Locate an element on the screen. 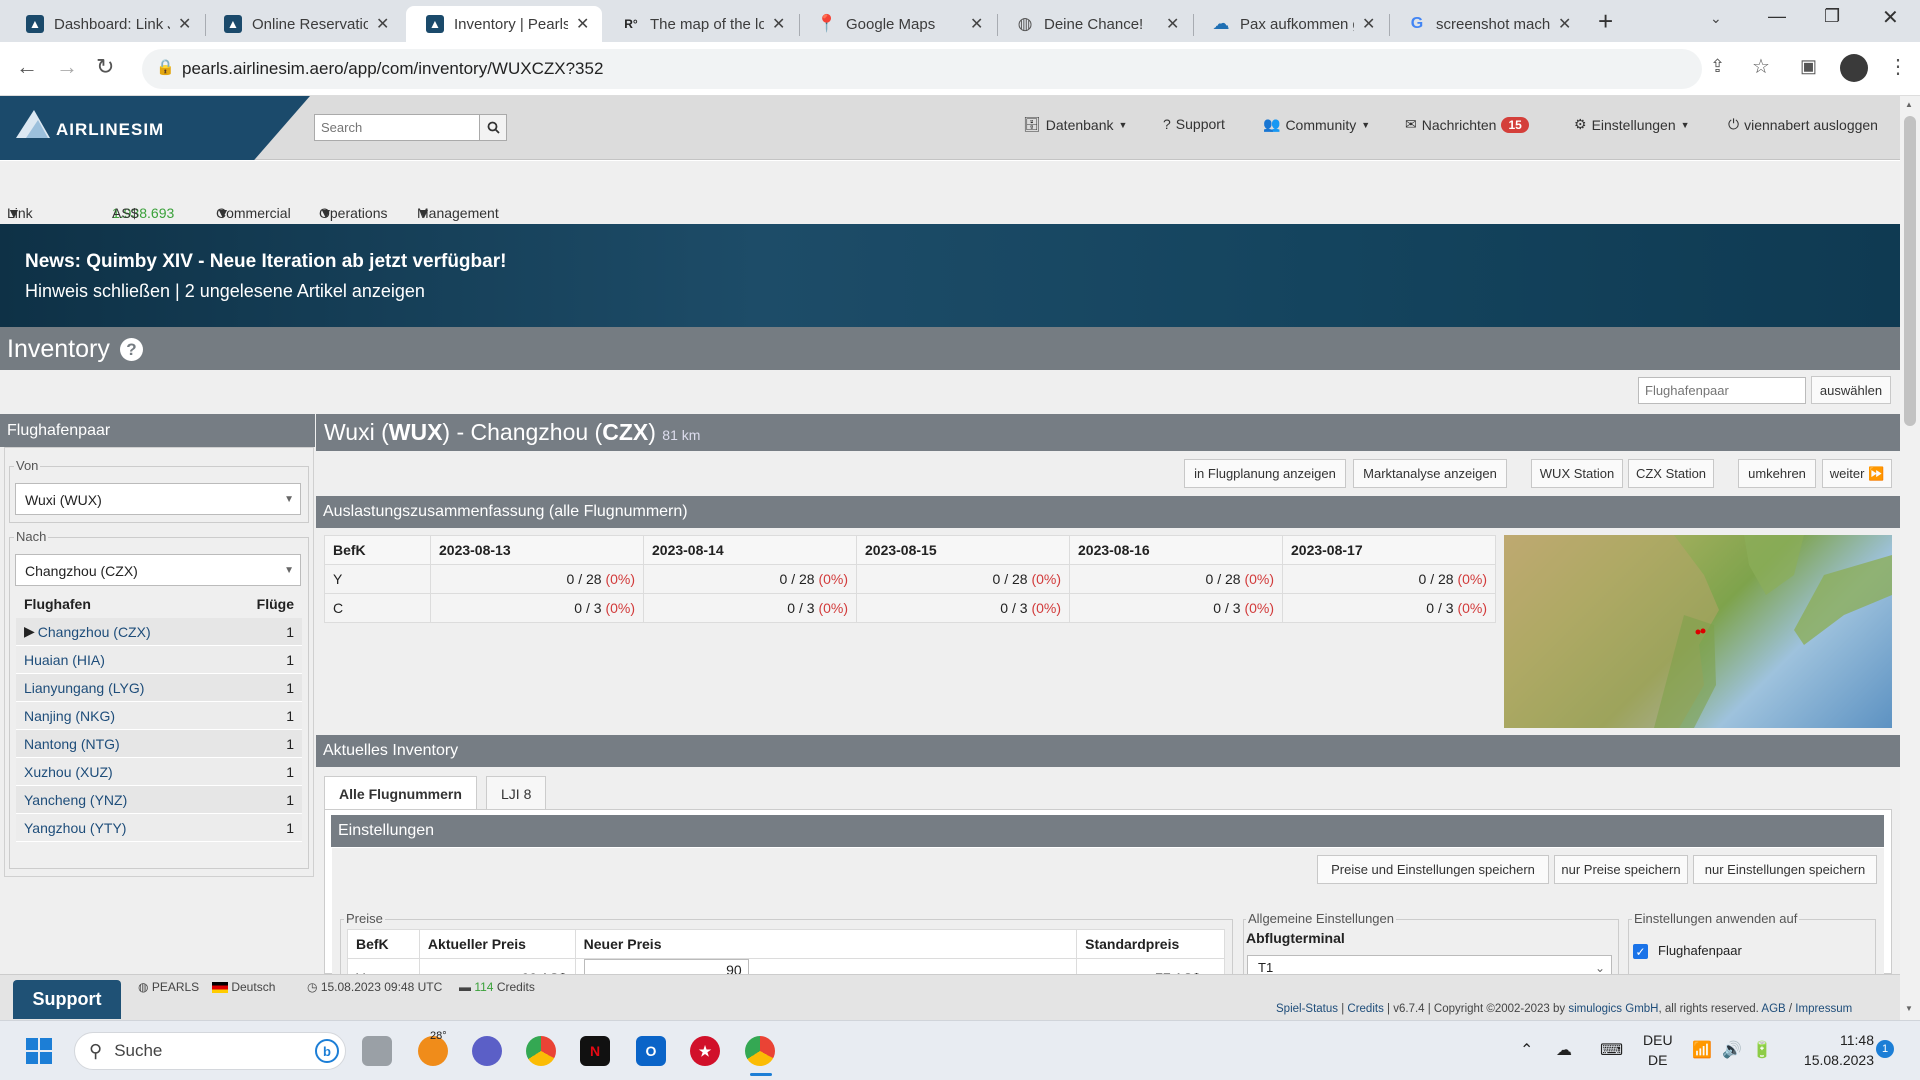  airport-pair-input is located at coordinates (1722, 390).